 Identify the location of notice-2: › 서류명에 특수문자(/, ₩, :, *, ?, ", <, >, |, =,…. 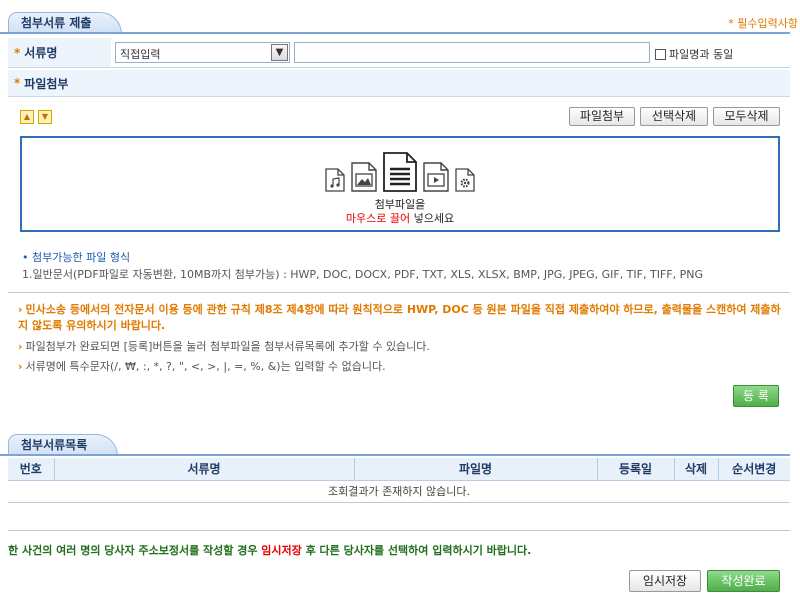
(202, 366).